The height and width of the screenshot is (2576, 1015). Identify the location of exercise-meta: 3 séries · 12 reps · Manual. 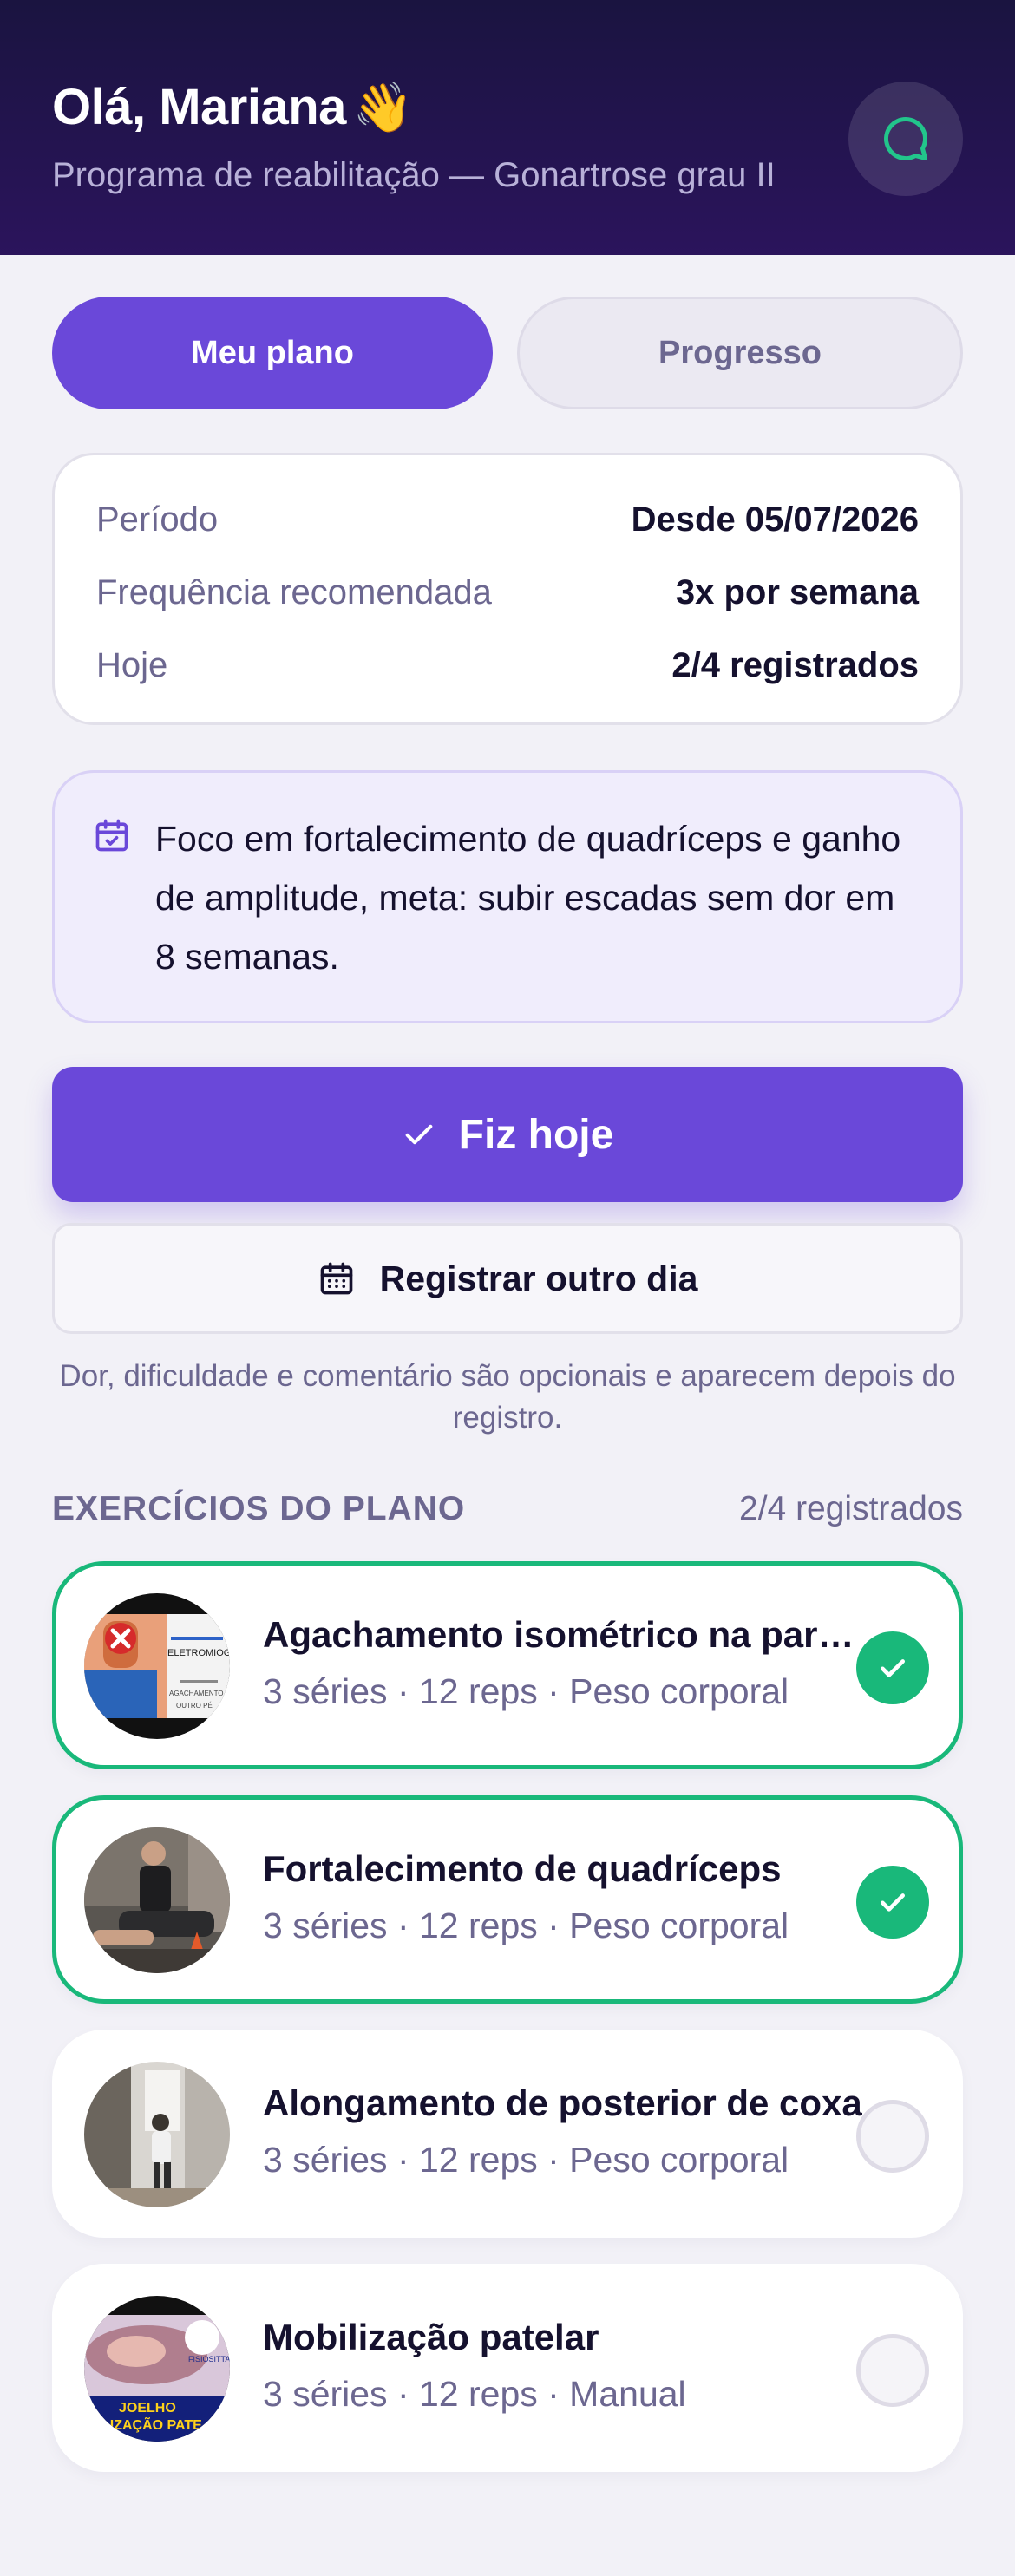
(474, 2394).